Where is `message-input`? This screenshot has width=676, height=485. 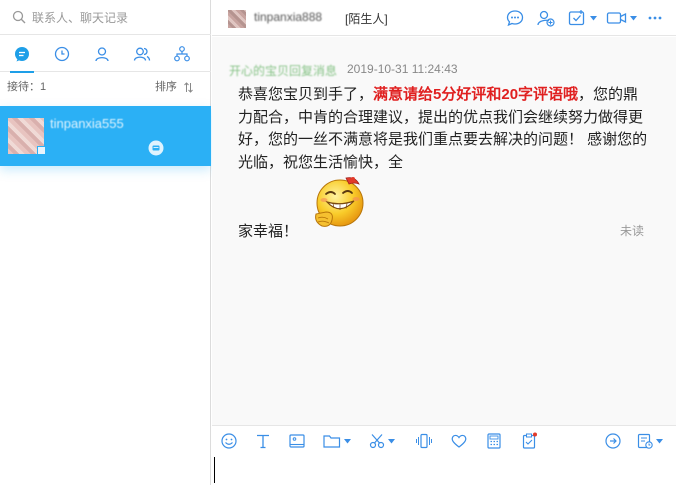
message-input is located at coordinates (444, 470).